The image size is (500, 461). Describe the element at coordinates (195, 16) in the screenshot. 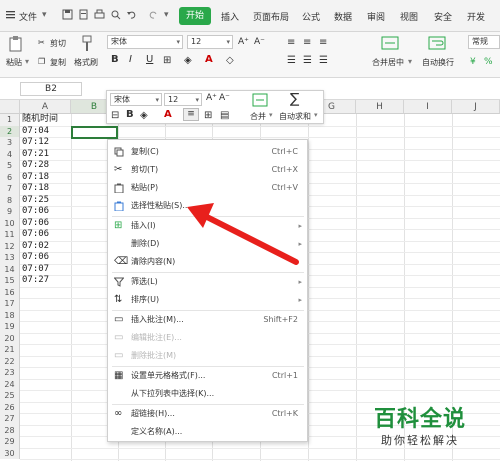

I see `tab-home: 开始` at that location.